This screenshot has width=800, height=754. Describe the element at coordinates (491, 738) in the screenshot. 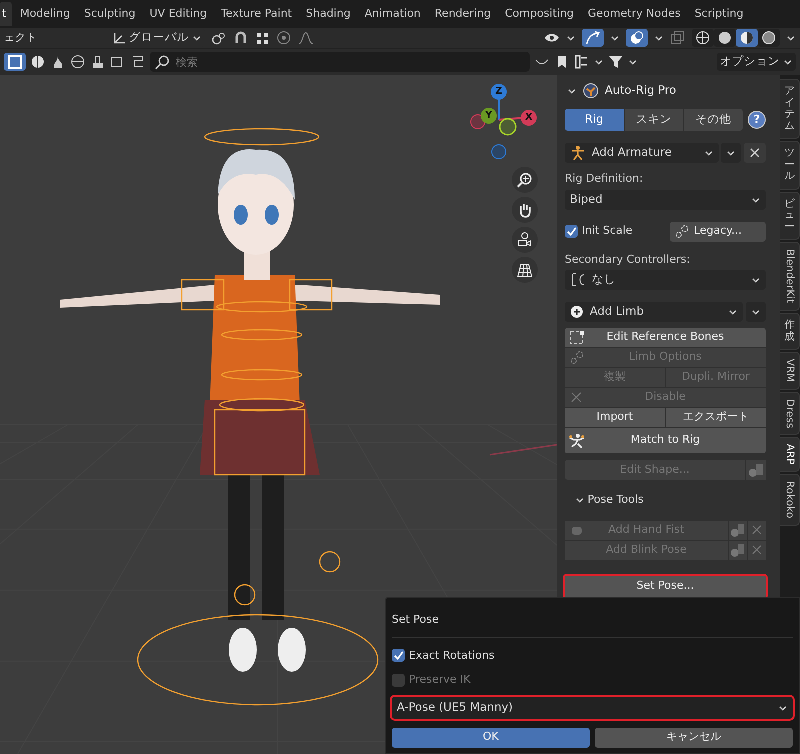

I see `ok-button: OK` at that location.